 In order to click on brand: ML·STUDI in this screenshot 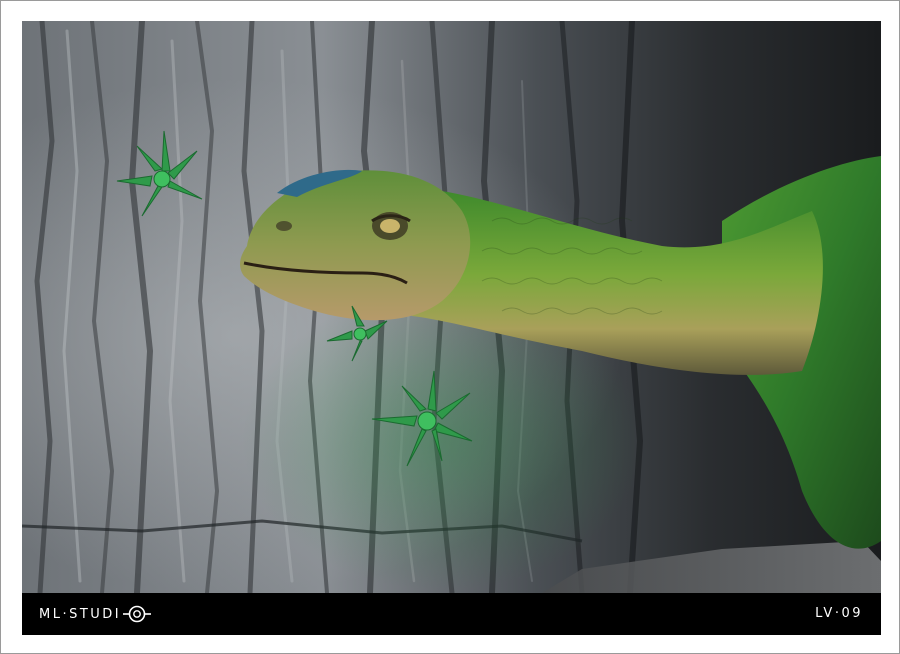, I will do `click(95, 614)`.